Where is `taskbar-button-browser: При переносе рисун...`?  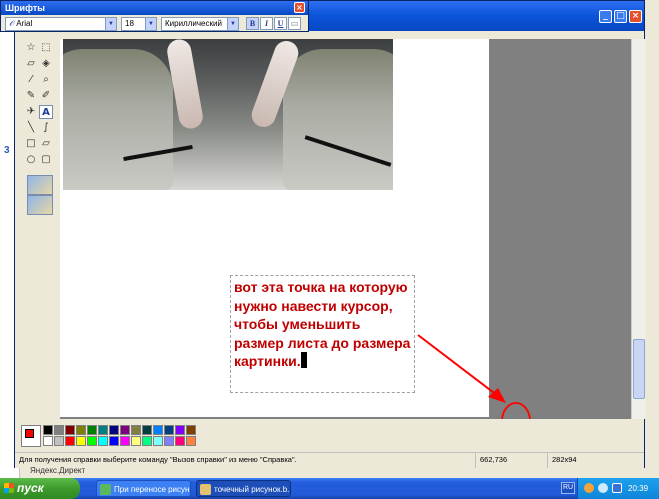
taskbar-button-browser: При переносе рисун... is located at coordinates (143, 488).